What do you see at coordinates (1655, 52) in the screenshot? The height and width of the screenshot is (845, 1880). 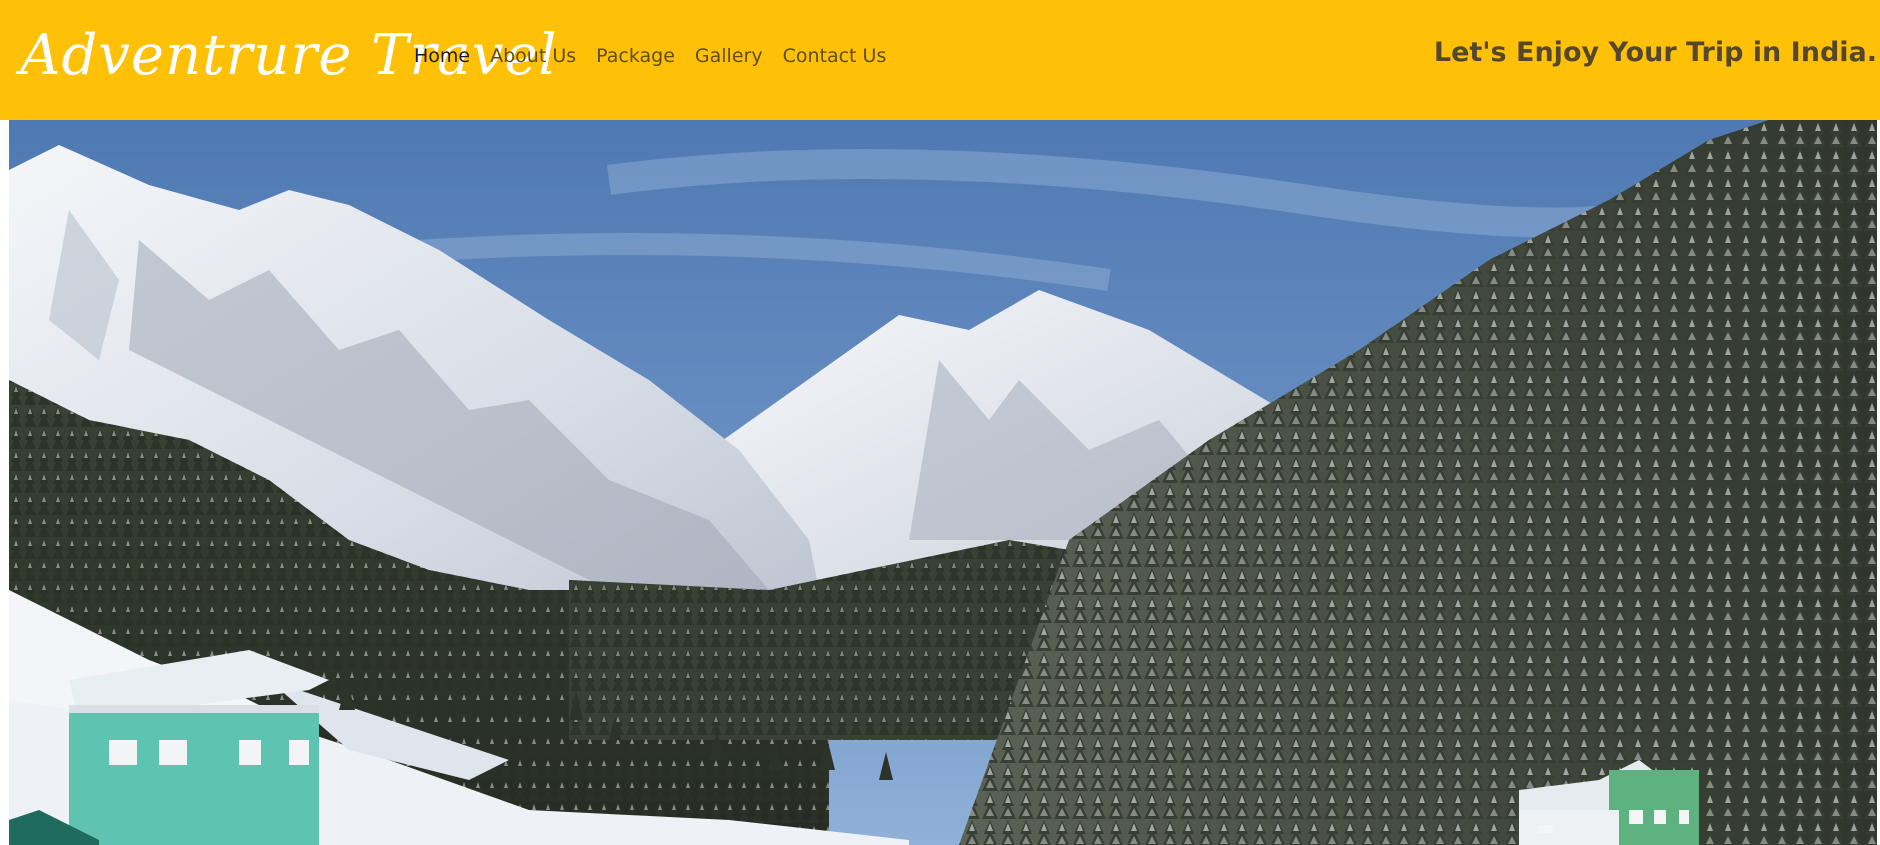 I see `tagline: Let's Enjoy Your Trip in India.` at bounding box center [1655, 52].